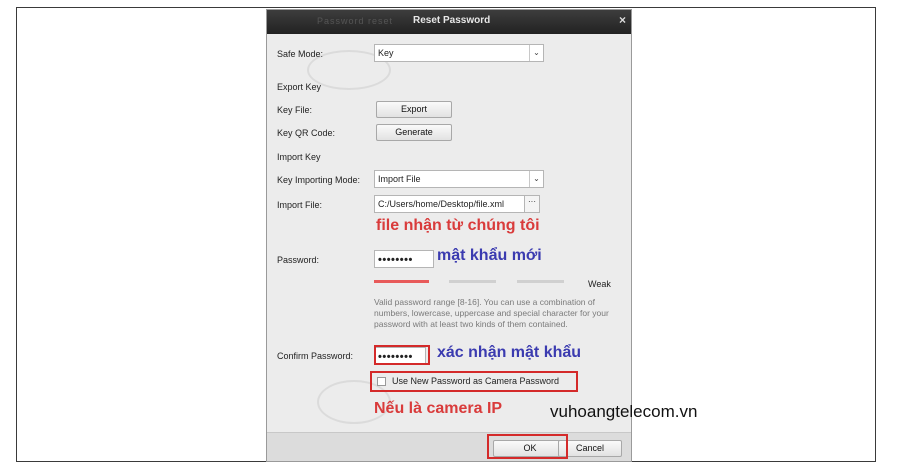 This screenshot has width=900, height=474. I want to click on safe-mode-value: Key, so click(386, 53).